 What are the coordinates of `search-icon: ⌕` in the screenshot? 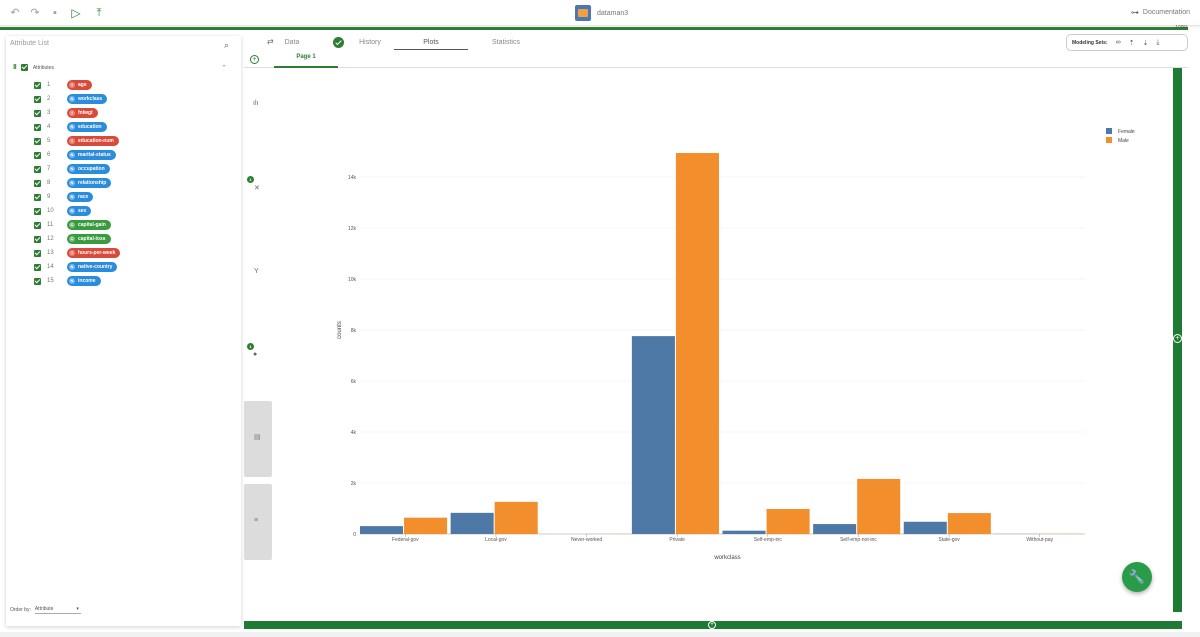 It's located at (226, 45).